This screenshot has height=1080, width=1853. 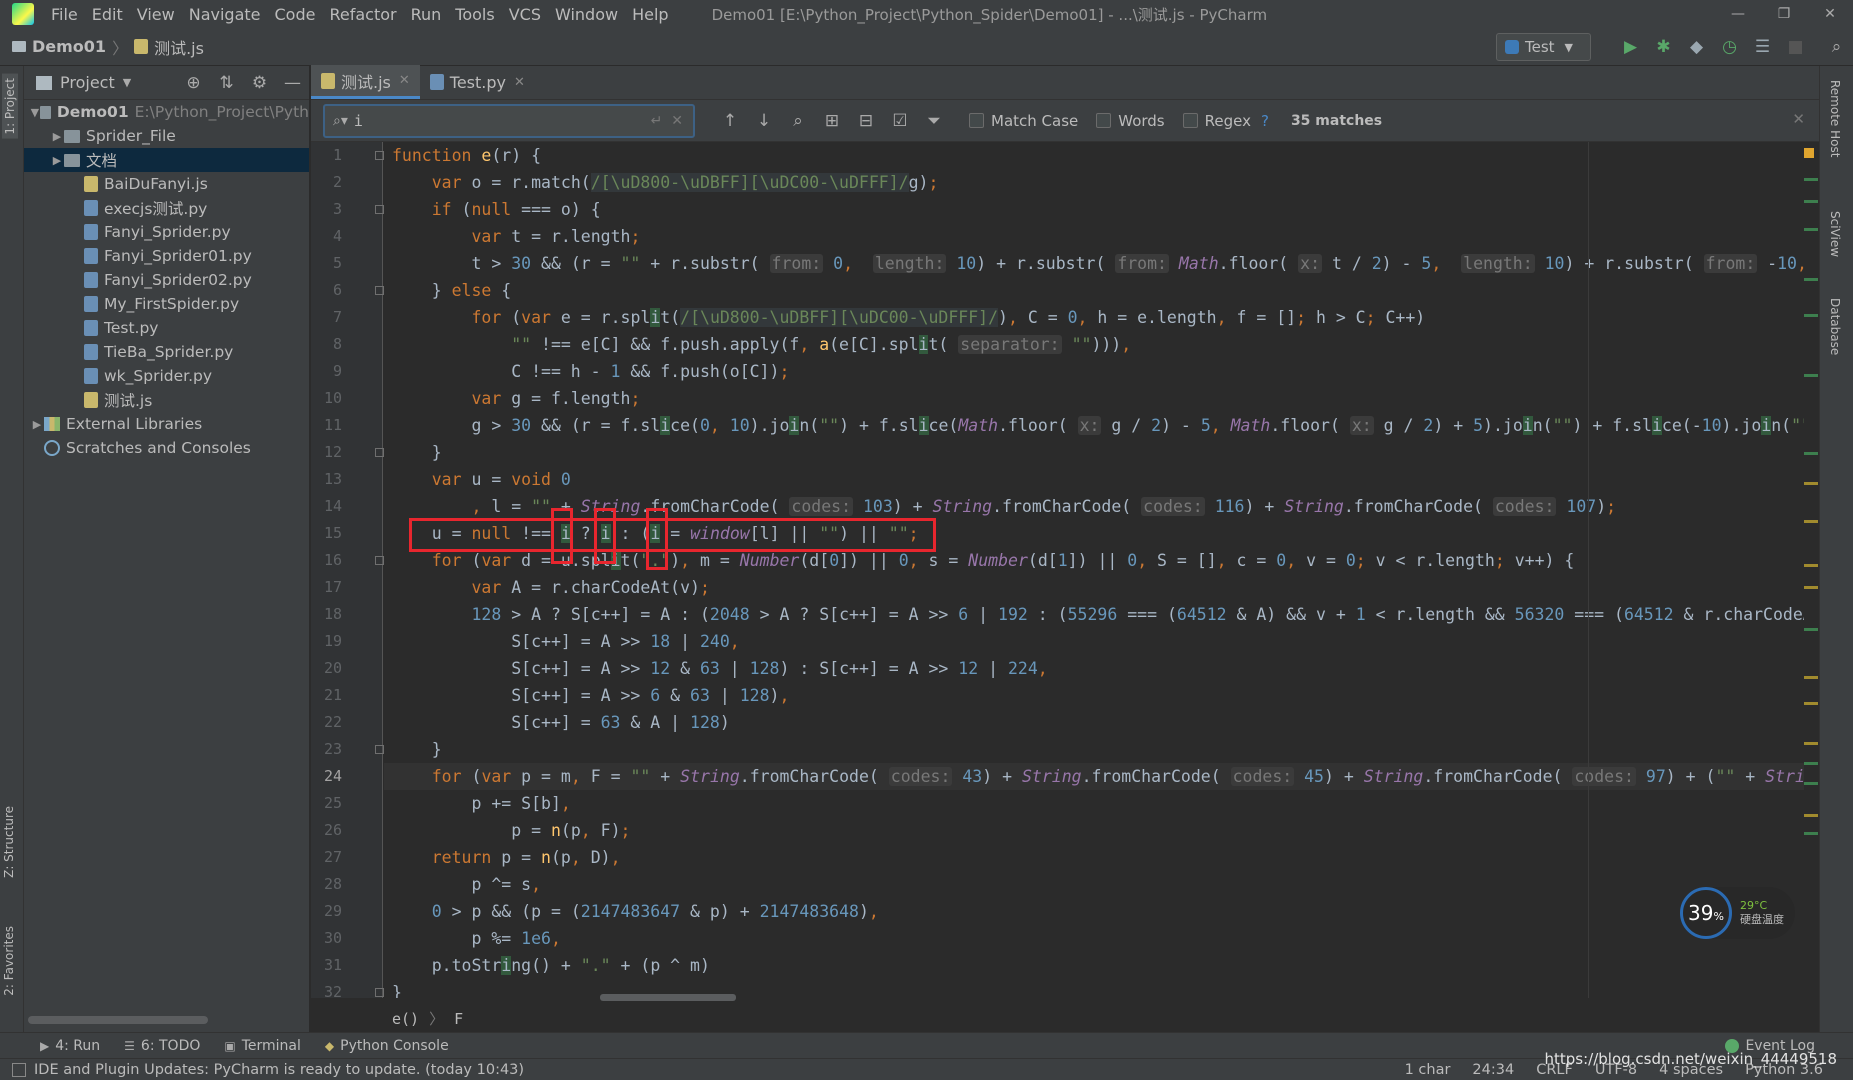 I want to click on tree-item: TieBa_Sprider.py, so click(x=166, y=352).